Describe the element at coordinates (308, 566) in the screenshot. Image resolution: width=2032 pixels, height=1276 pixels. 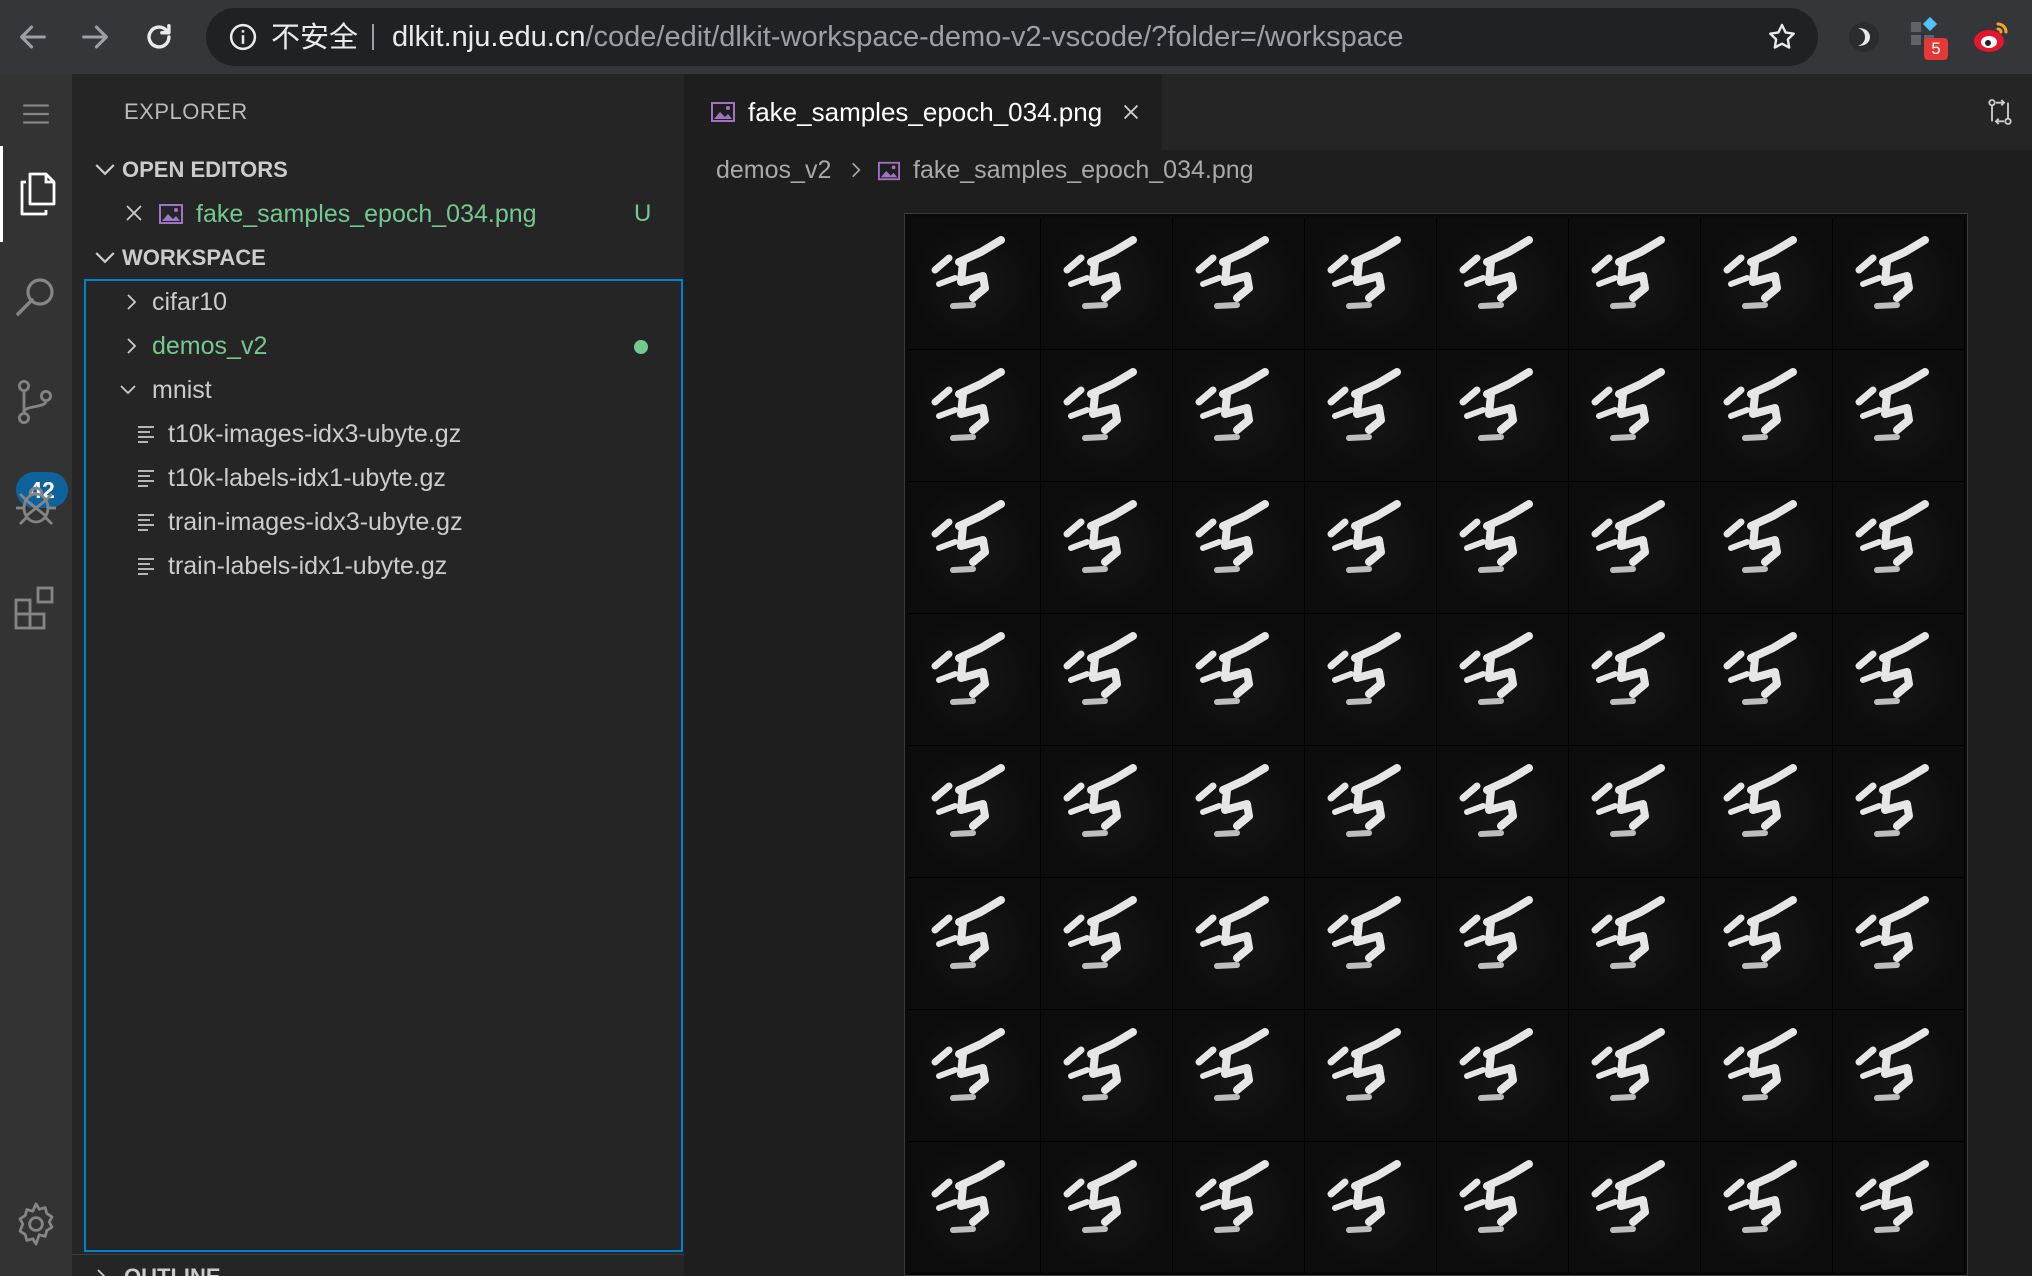
I see `tree-label: train-labels-idx1-ubyte.gz` at that location.